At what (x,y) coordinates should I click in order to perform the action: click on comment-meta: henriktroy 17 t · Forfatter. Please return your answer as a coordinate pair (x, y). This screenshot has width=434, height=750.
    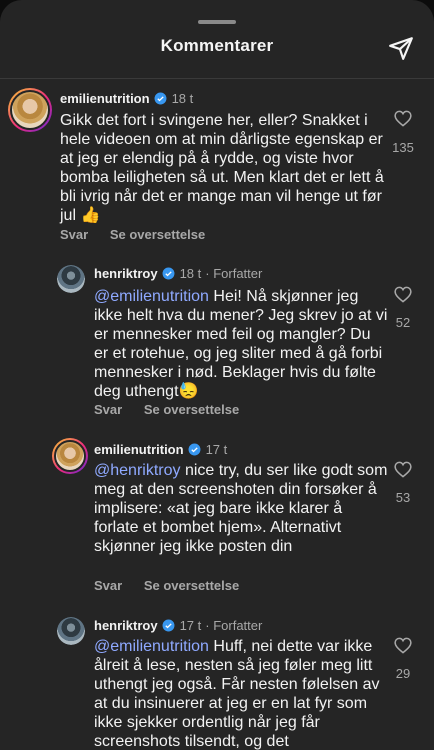
    Looking at the image, I should click on (178, 625).